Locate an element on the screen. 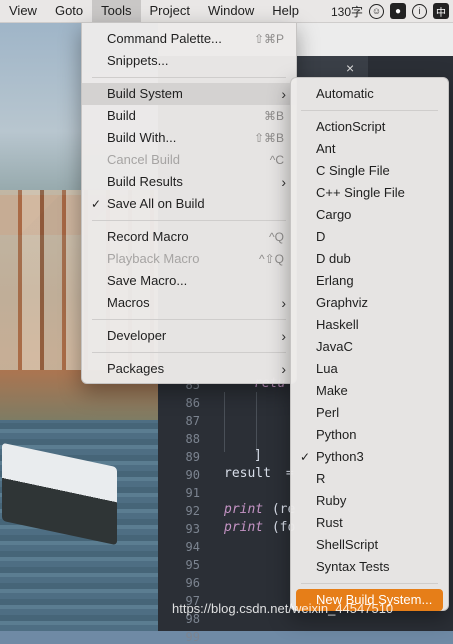 This screenshot has width=453, height=644. build-system-d-dub: D dub is located at coordinates (369, 259).